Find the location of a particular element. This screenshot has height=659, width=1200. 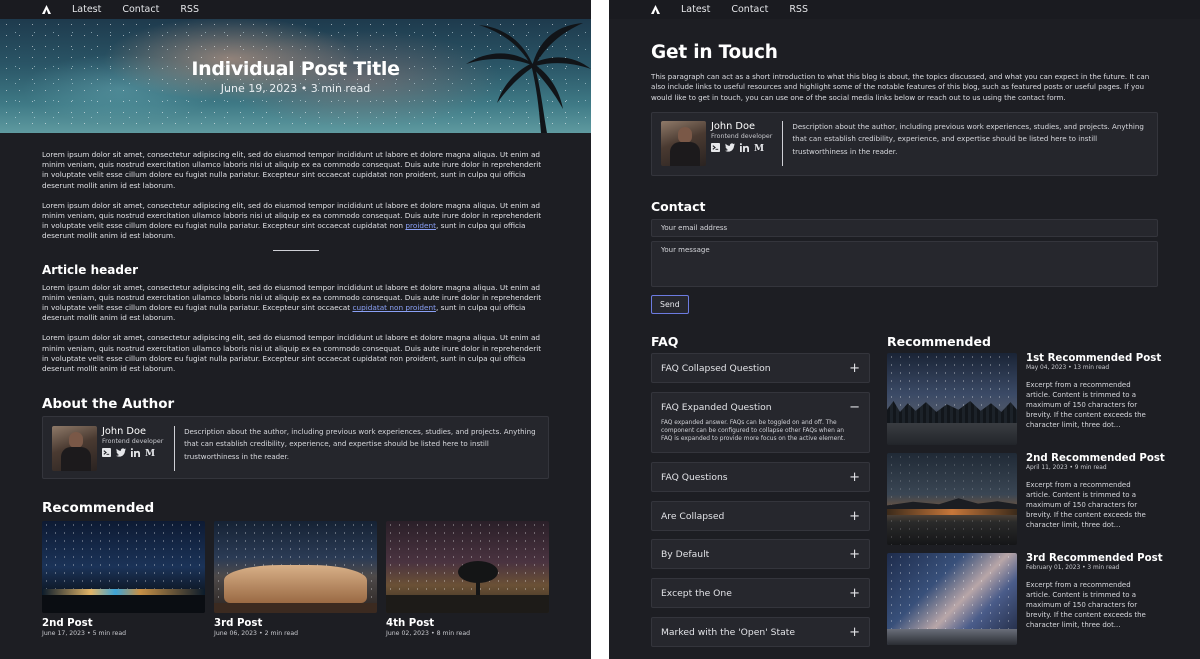

faq-item: By Default + is located at coordinates (760, 554).